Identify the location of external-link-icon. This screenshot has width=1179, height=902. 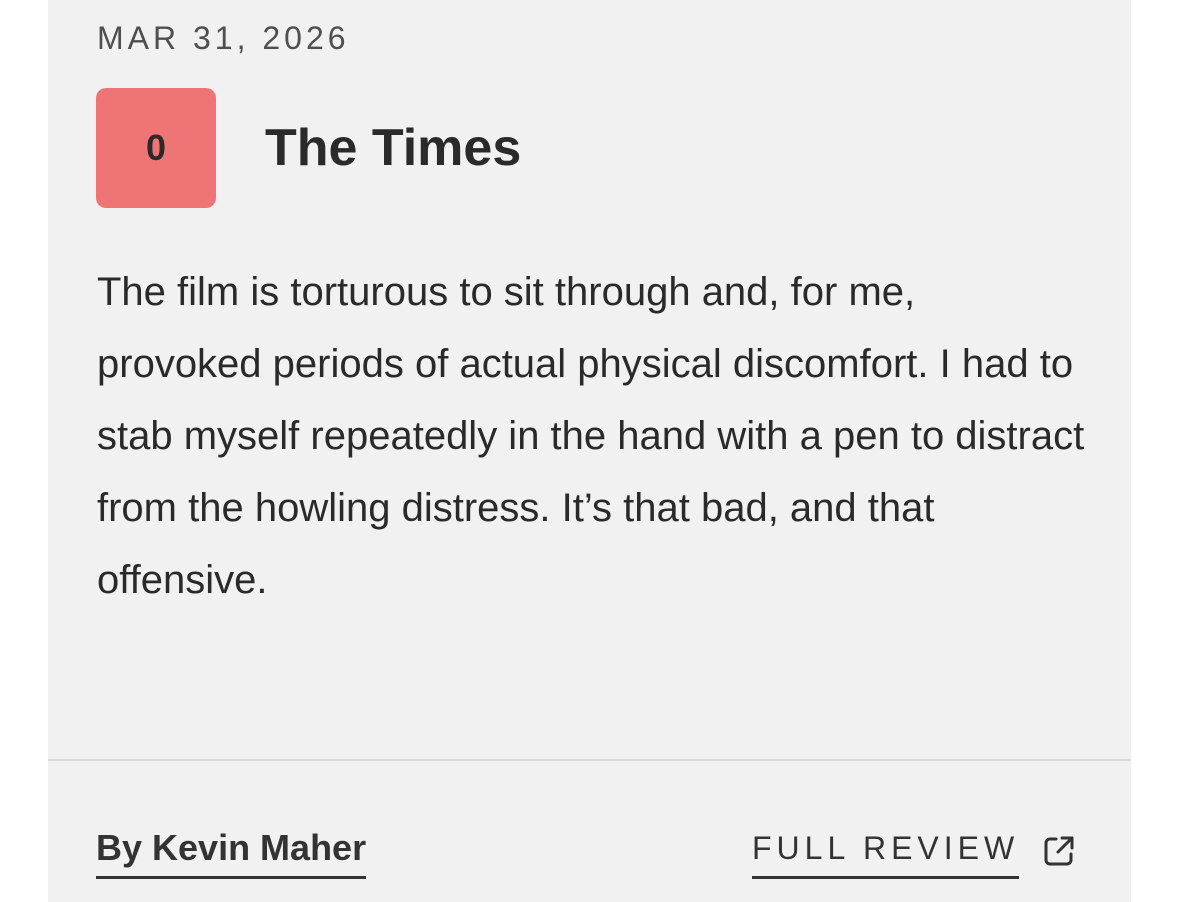
(1059, 851).